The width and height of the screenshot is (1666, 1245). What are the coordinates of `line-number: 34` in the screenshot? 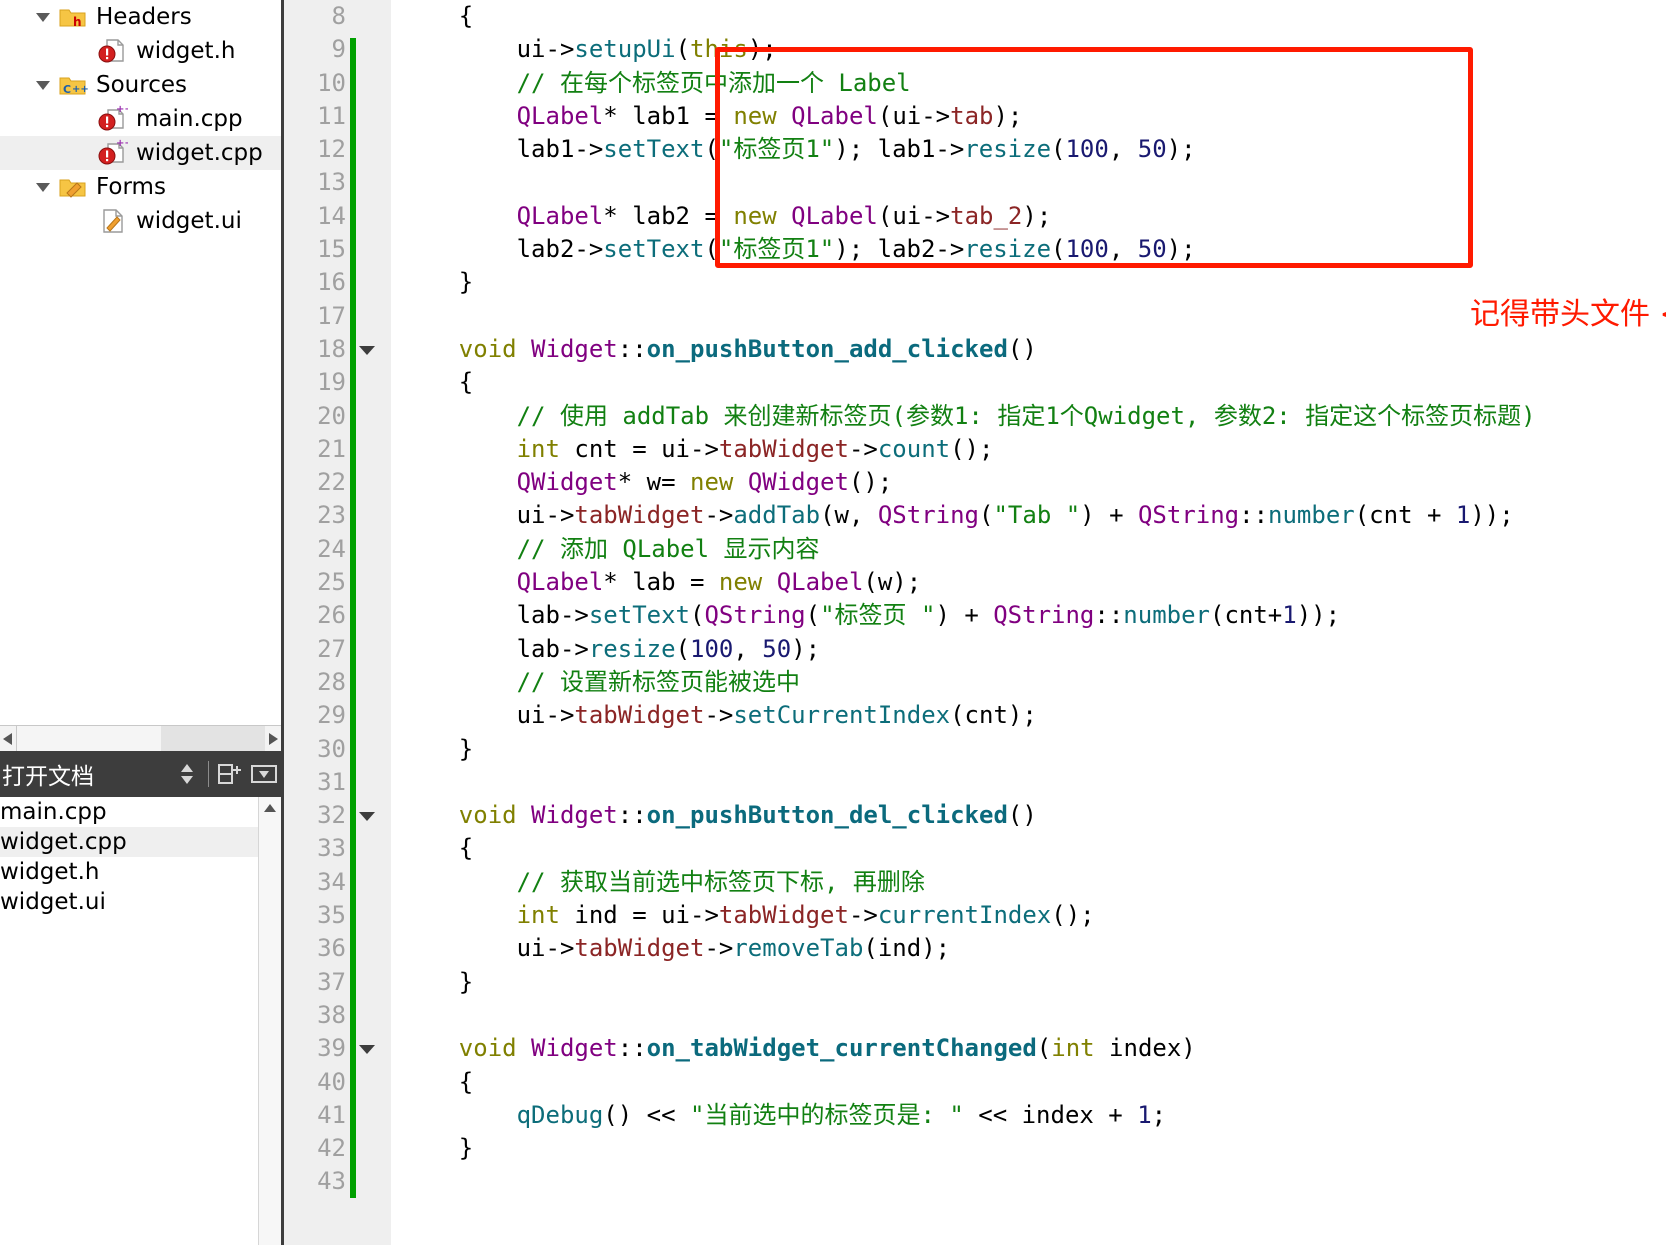 It's located at (331, 881).